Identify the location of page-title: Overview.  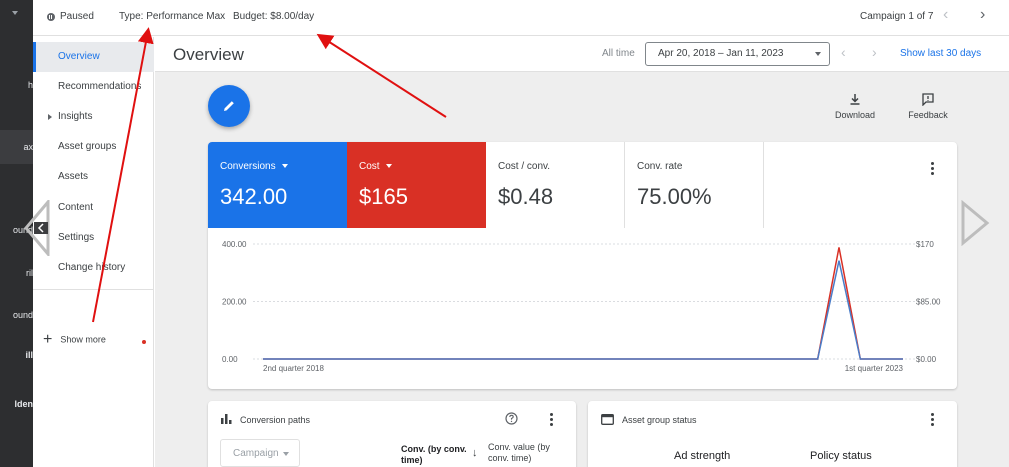
(208, 54).